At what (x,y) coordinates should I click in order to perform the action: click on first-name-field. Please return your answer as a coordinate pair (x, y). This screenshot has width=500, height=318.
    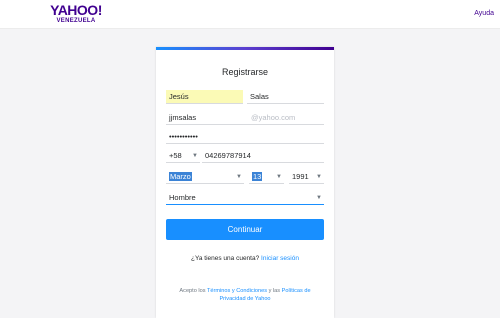
    Looking at the image, I should click on (204, 97).